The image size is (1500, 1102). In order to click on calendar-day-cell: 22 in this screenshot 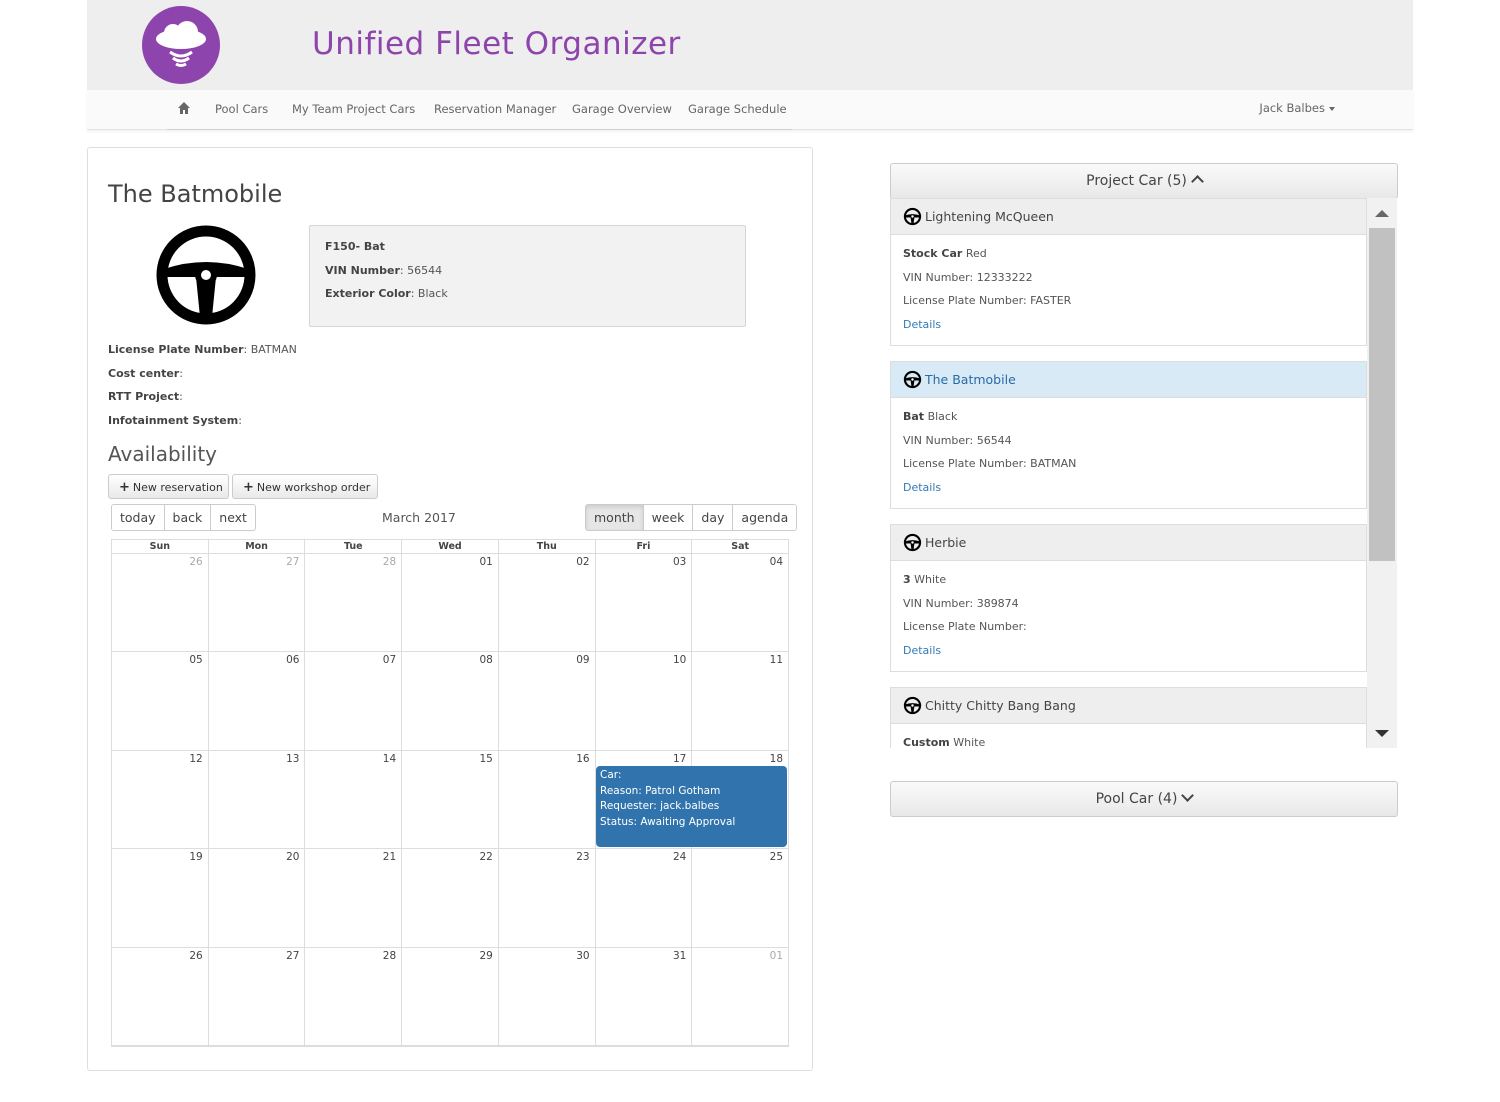, I will do `click(450, 898)`.